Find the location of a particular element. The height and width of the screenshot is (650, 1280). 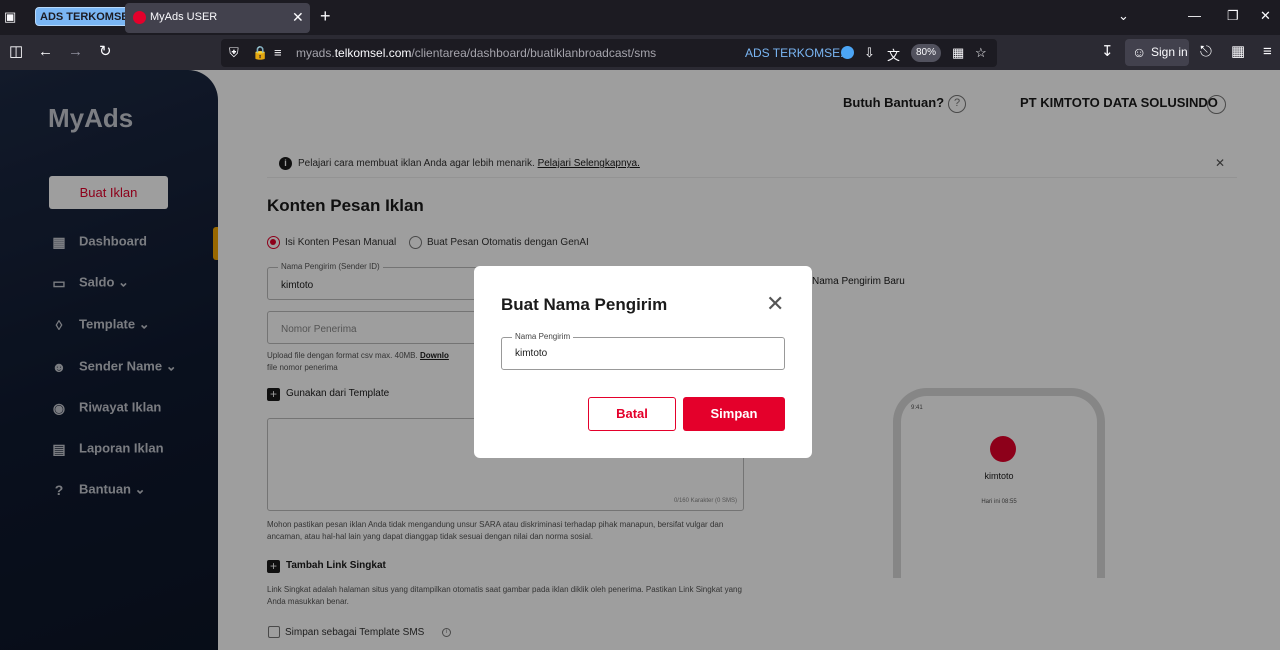

forward-icon: → is located at coordinates (75, 52).